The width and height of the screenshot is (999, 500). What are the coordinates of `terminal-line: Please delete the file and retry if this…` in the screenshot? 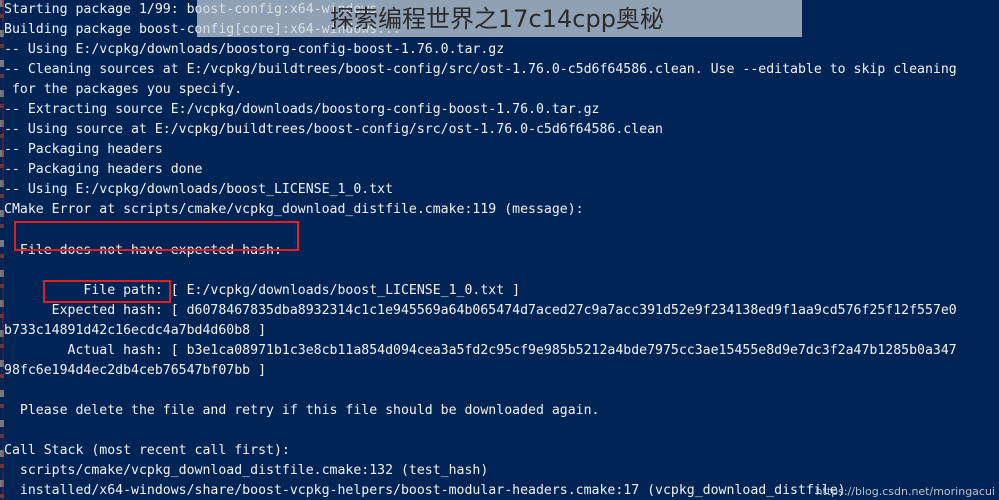 It's located at (302, 410).